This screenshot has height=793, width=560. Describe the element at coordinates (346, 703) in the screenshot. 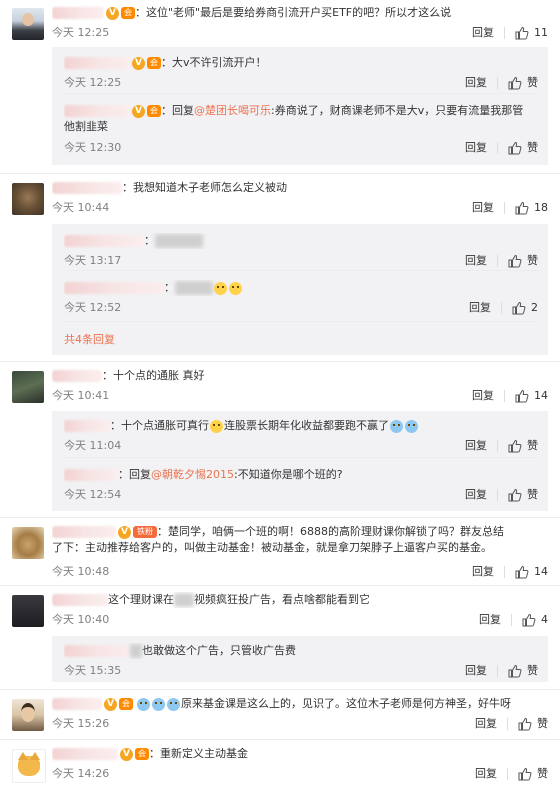

I see `comment-text: 原来基金课是这么上的，见识了。这位木子老师是何方神圣，好牛呀` at that location.